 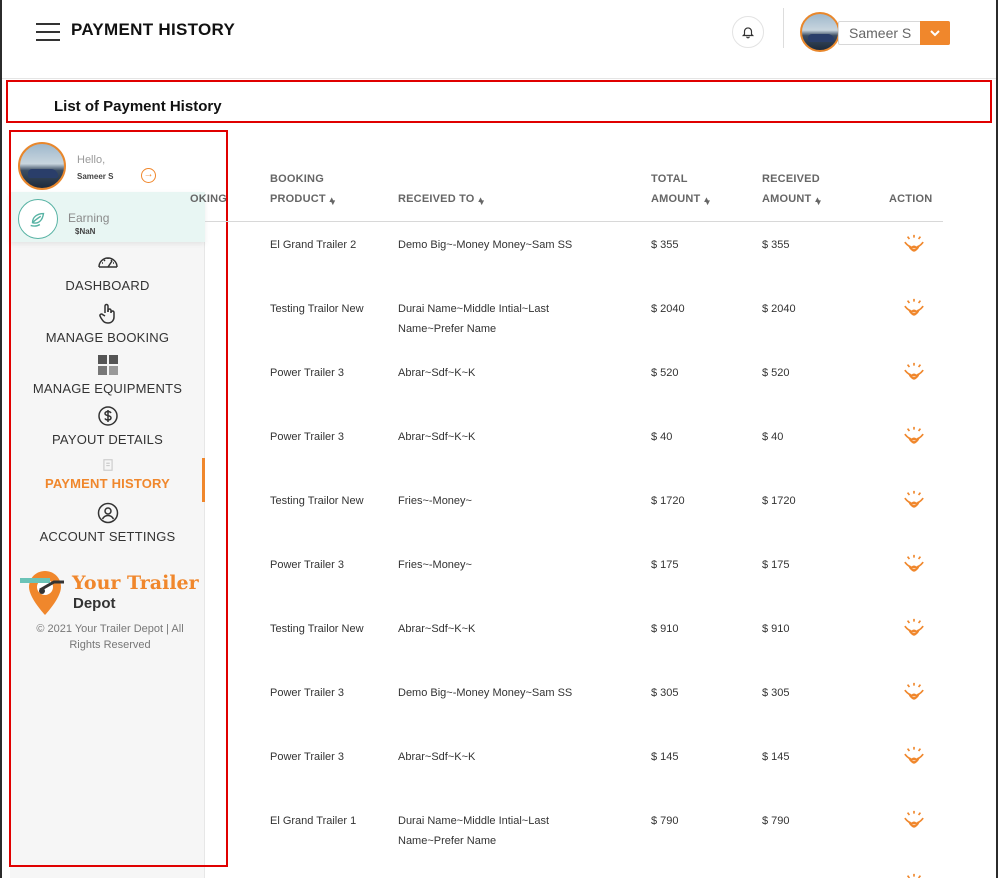 What do you see at coordinates (107, 323) in the screenshot?
I see `sidebar-item-manage-booking: MANAGE BOOKING` at bounding box center [107, 323].